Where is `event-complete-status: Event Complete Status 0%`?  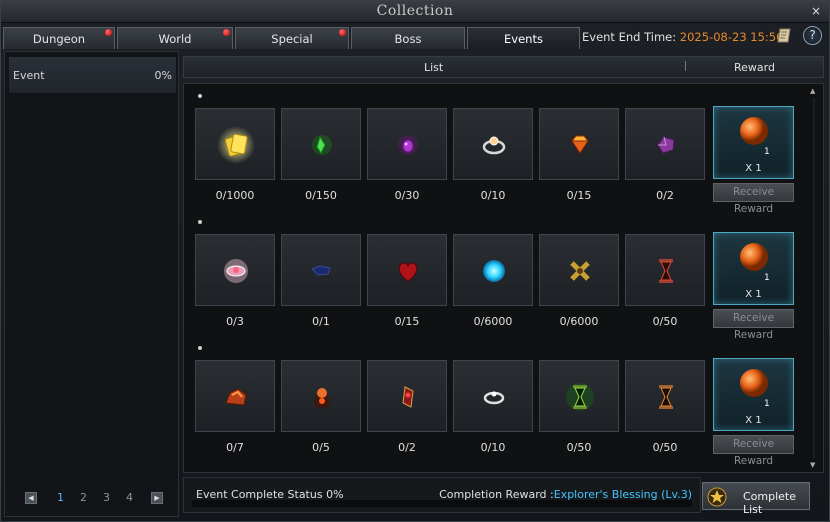 event-complete-status: Event Complete Status 0% is located at coordinates (270, 494).